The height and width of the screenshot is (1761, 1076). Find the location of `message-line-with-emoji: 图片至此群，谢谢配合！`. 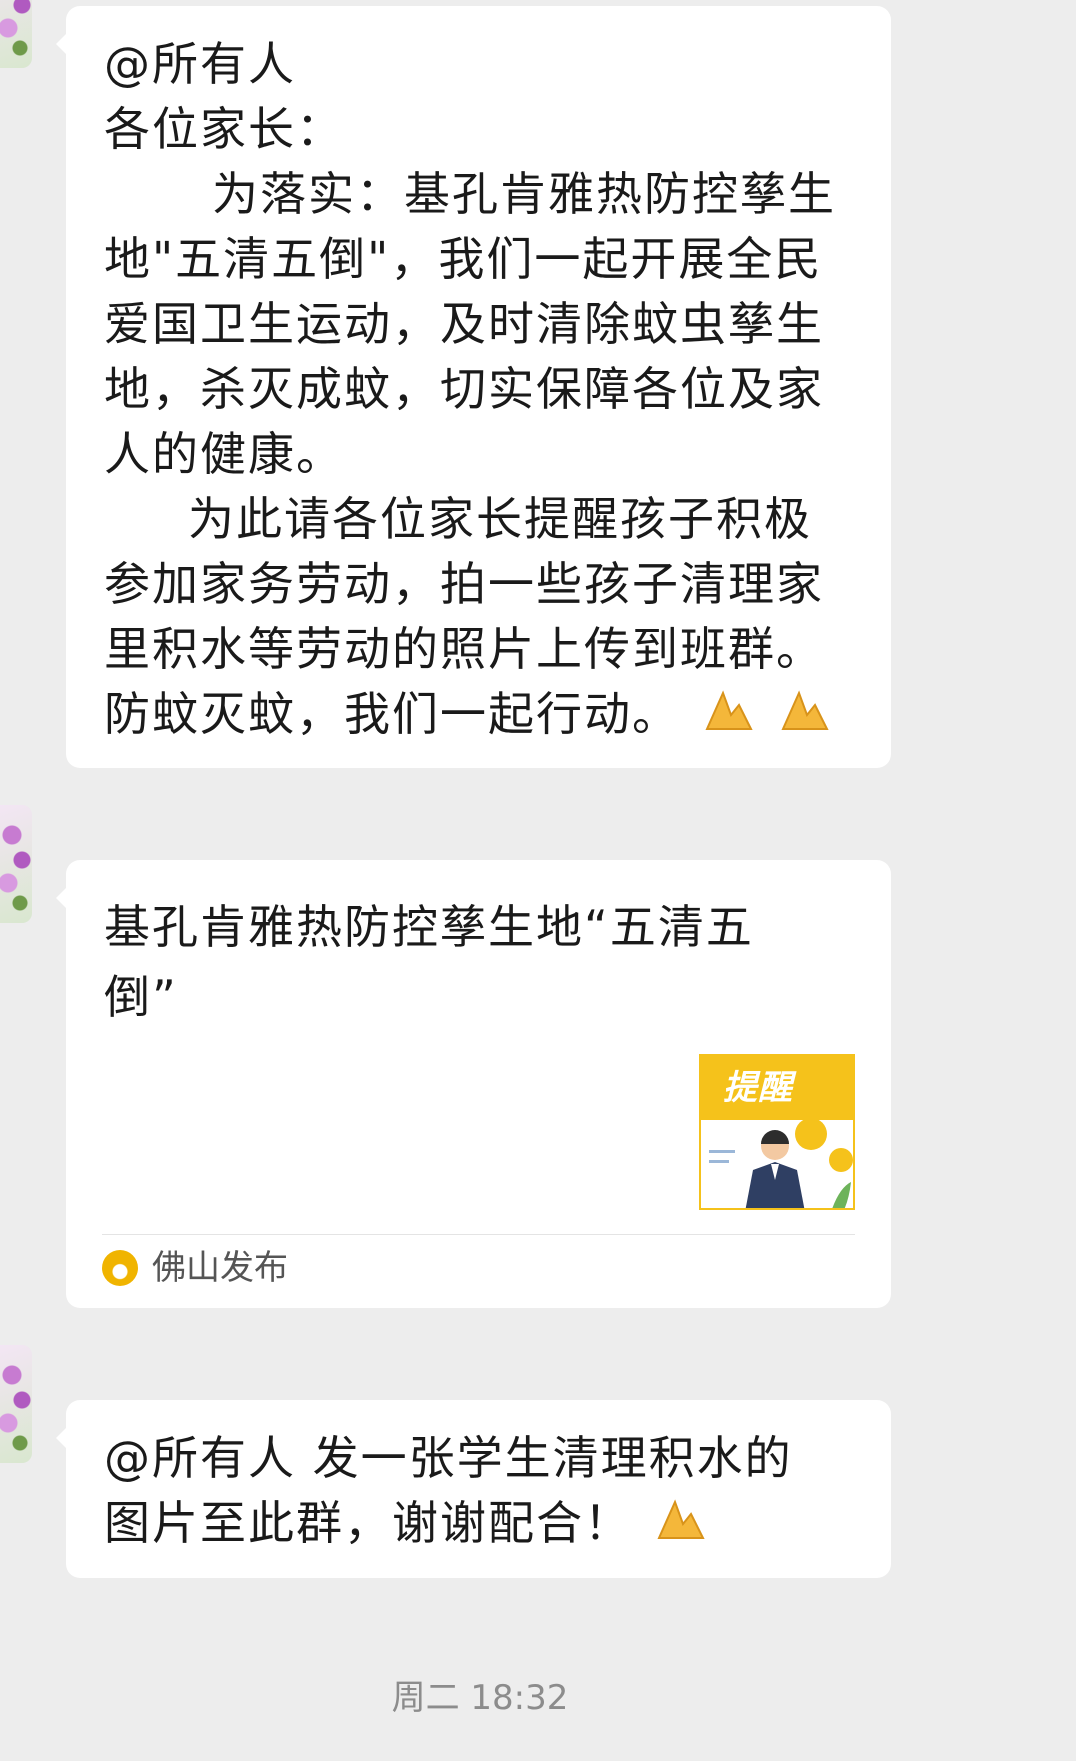

message-line-with-emoji: 图片至此群，谢谢配合！ is located at coordinates (484, 1525).